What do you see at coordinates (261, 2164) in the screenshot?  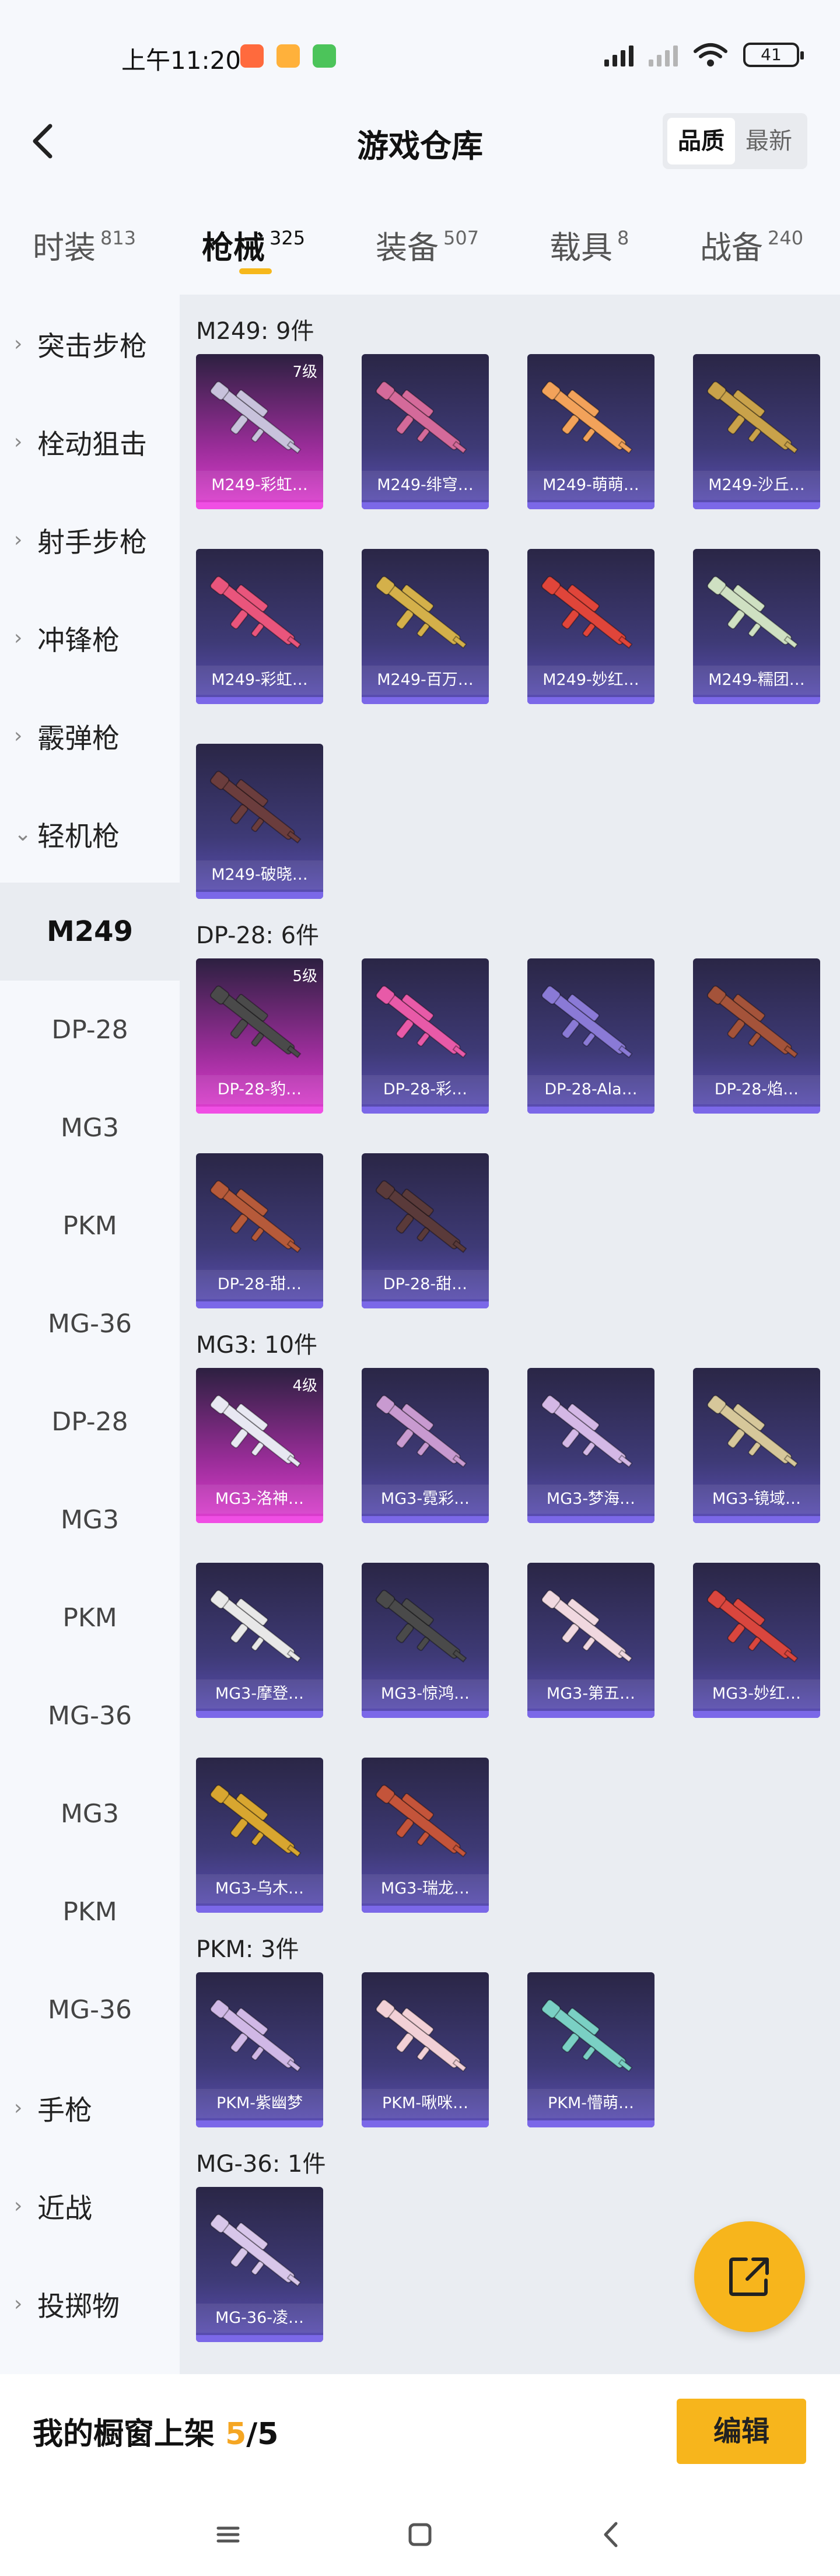 I see `section-title: MG-36: 1件` at bounding box center [261, 2164].